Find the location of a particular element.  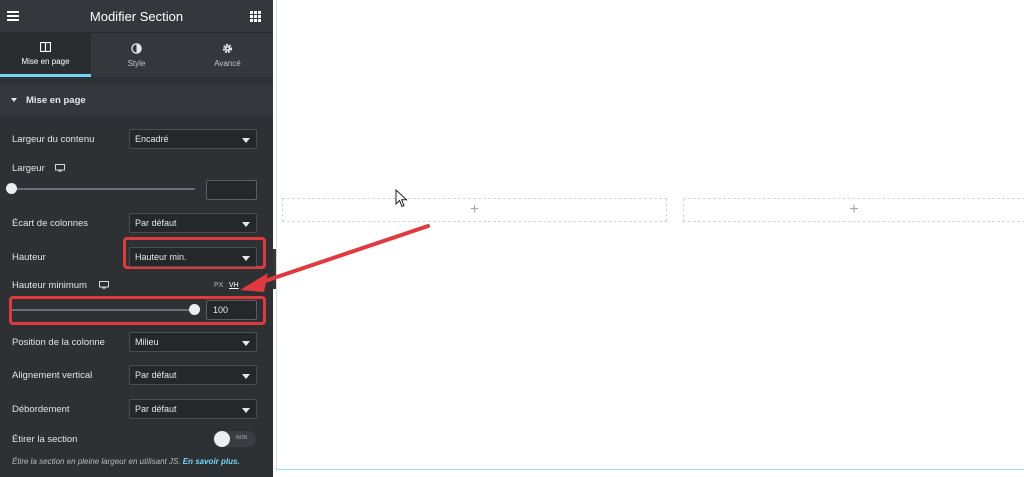

unit-vh: VH is located at coordinates (234, 285).